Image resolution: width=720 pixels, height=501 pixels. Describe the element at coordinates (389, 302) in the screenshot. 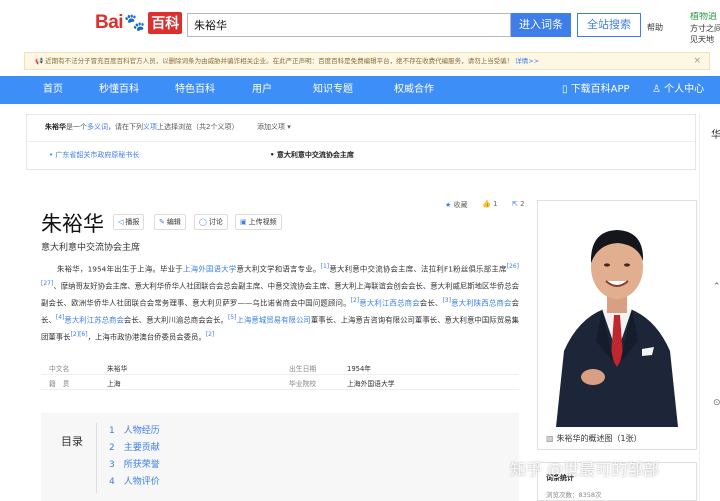

I see `link-jiangxi-chamber: 意大利江西总商会` at that location.